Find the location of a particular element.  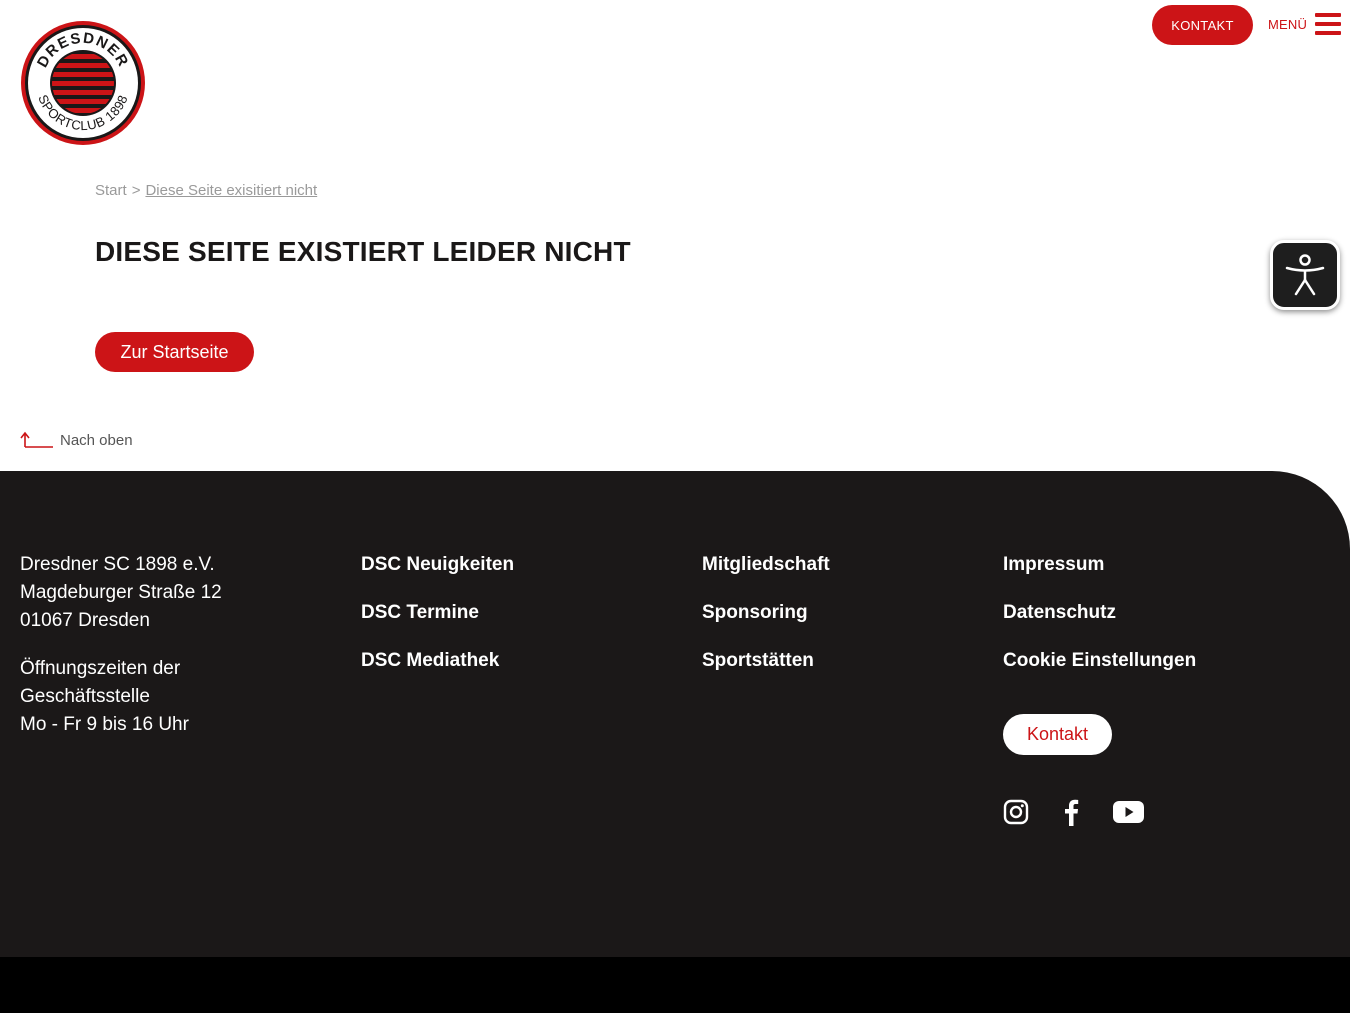

breadcrumb-start: Start is located at coordinates (111, 190).